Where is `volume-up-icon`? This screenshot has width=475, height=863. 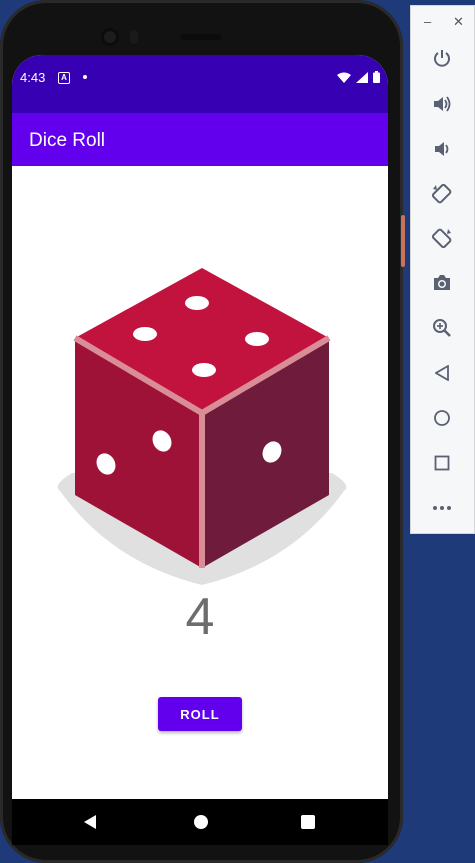 volume-up-icon is located at coordinates (442, 104).